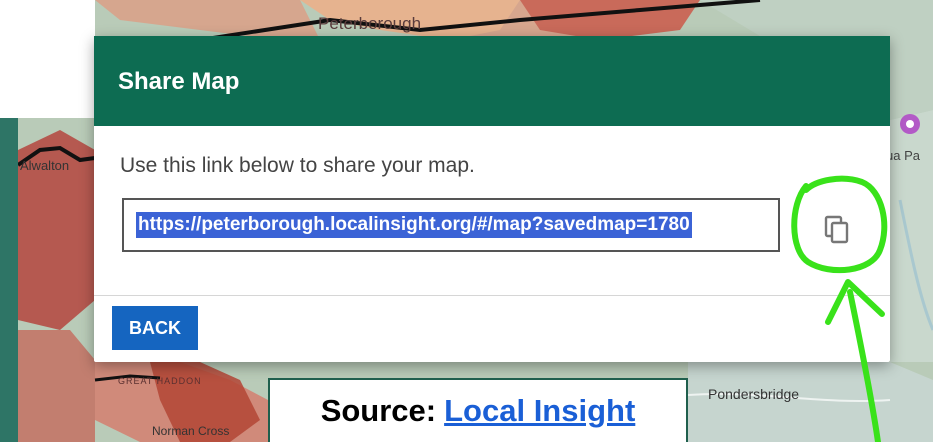 The image size is (933, 442). I want to click on dialog-title: Share Map, so click(179, 81).